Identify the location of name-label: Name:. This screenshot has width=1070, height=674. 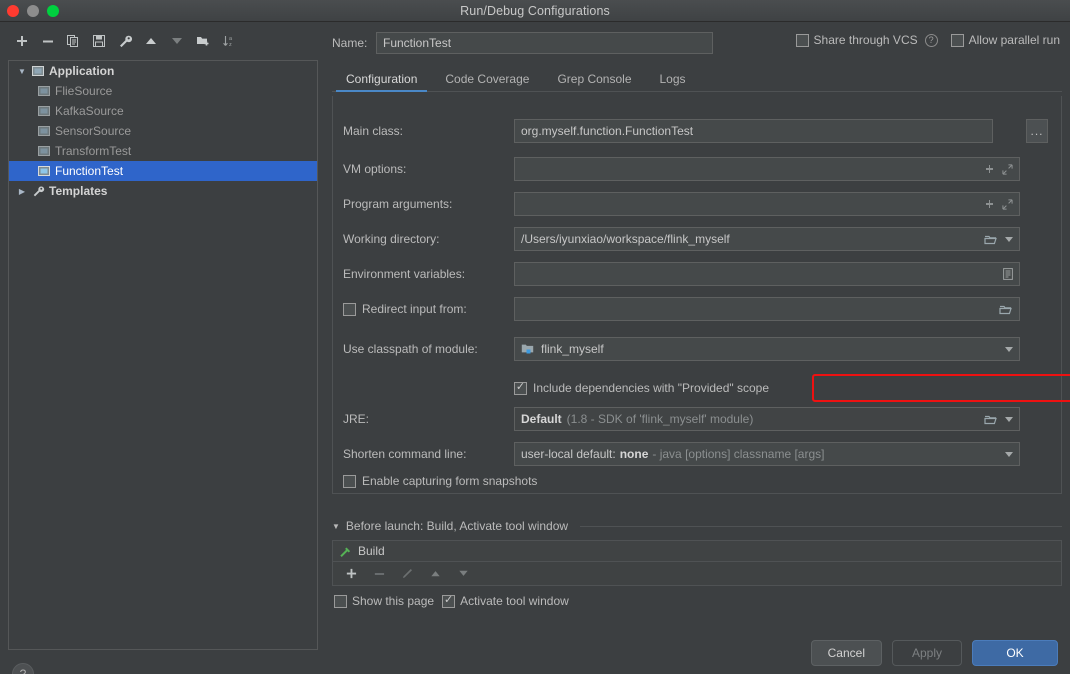
(350, 43).